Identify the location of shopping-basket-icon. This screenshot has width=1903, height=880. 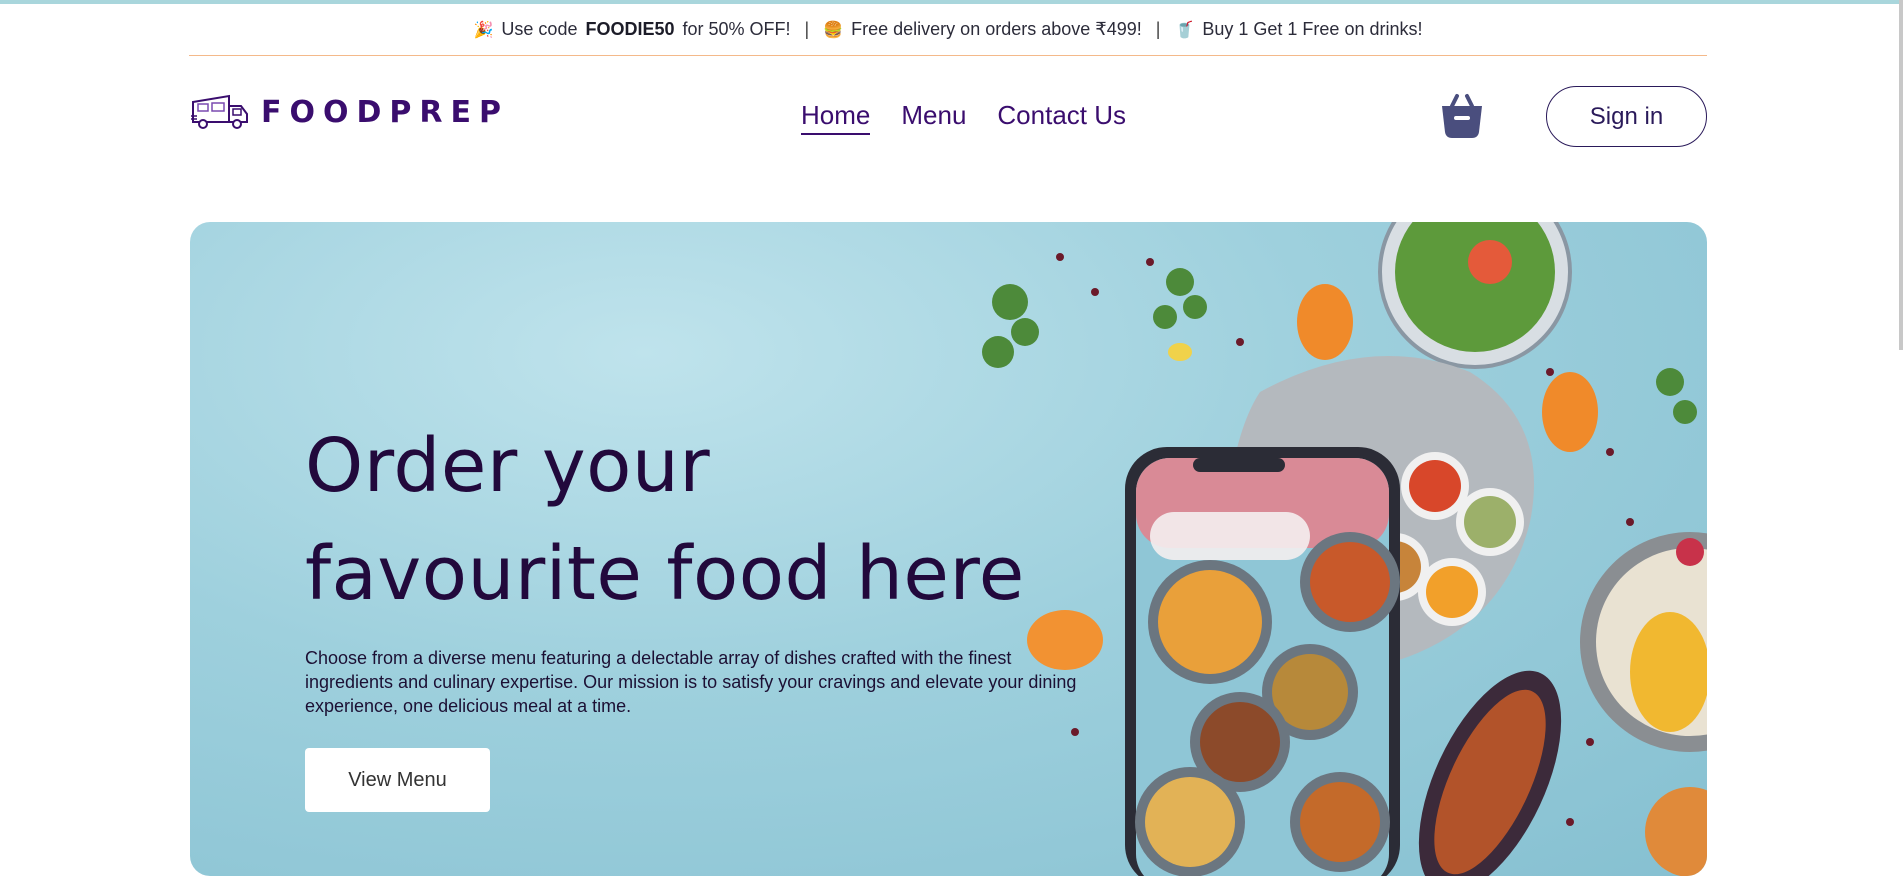
(1462, 116).